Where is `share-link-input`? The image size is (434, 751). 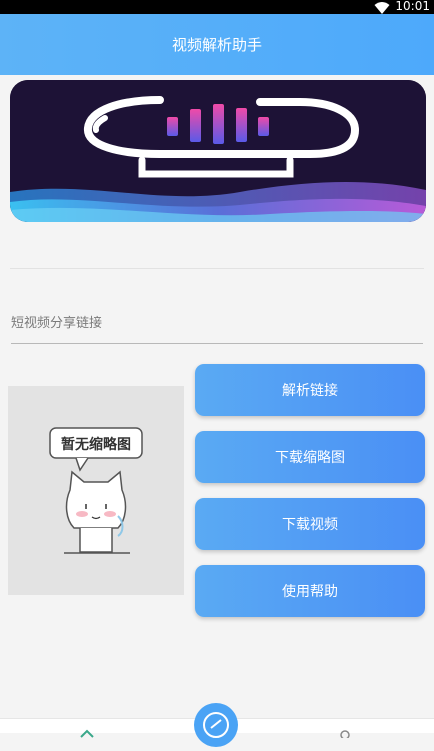 share-link-input is located at coordinates (217, 323).